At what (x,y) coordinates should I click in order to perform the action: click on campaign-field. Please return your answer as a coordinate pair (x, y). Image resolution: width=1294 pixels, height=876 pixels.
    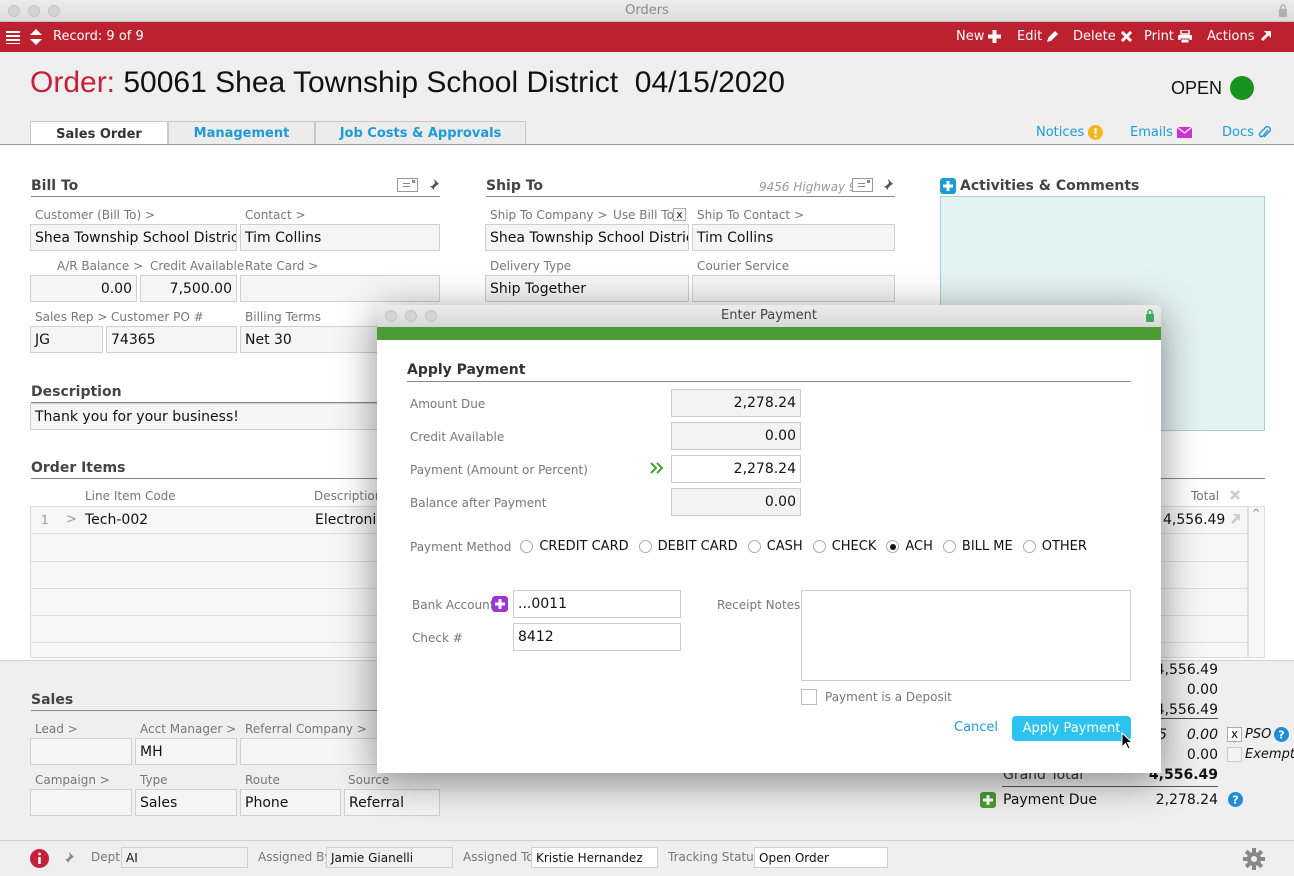
    Looking at the image, I should click on (81, 802).